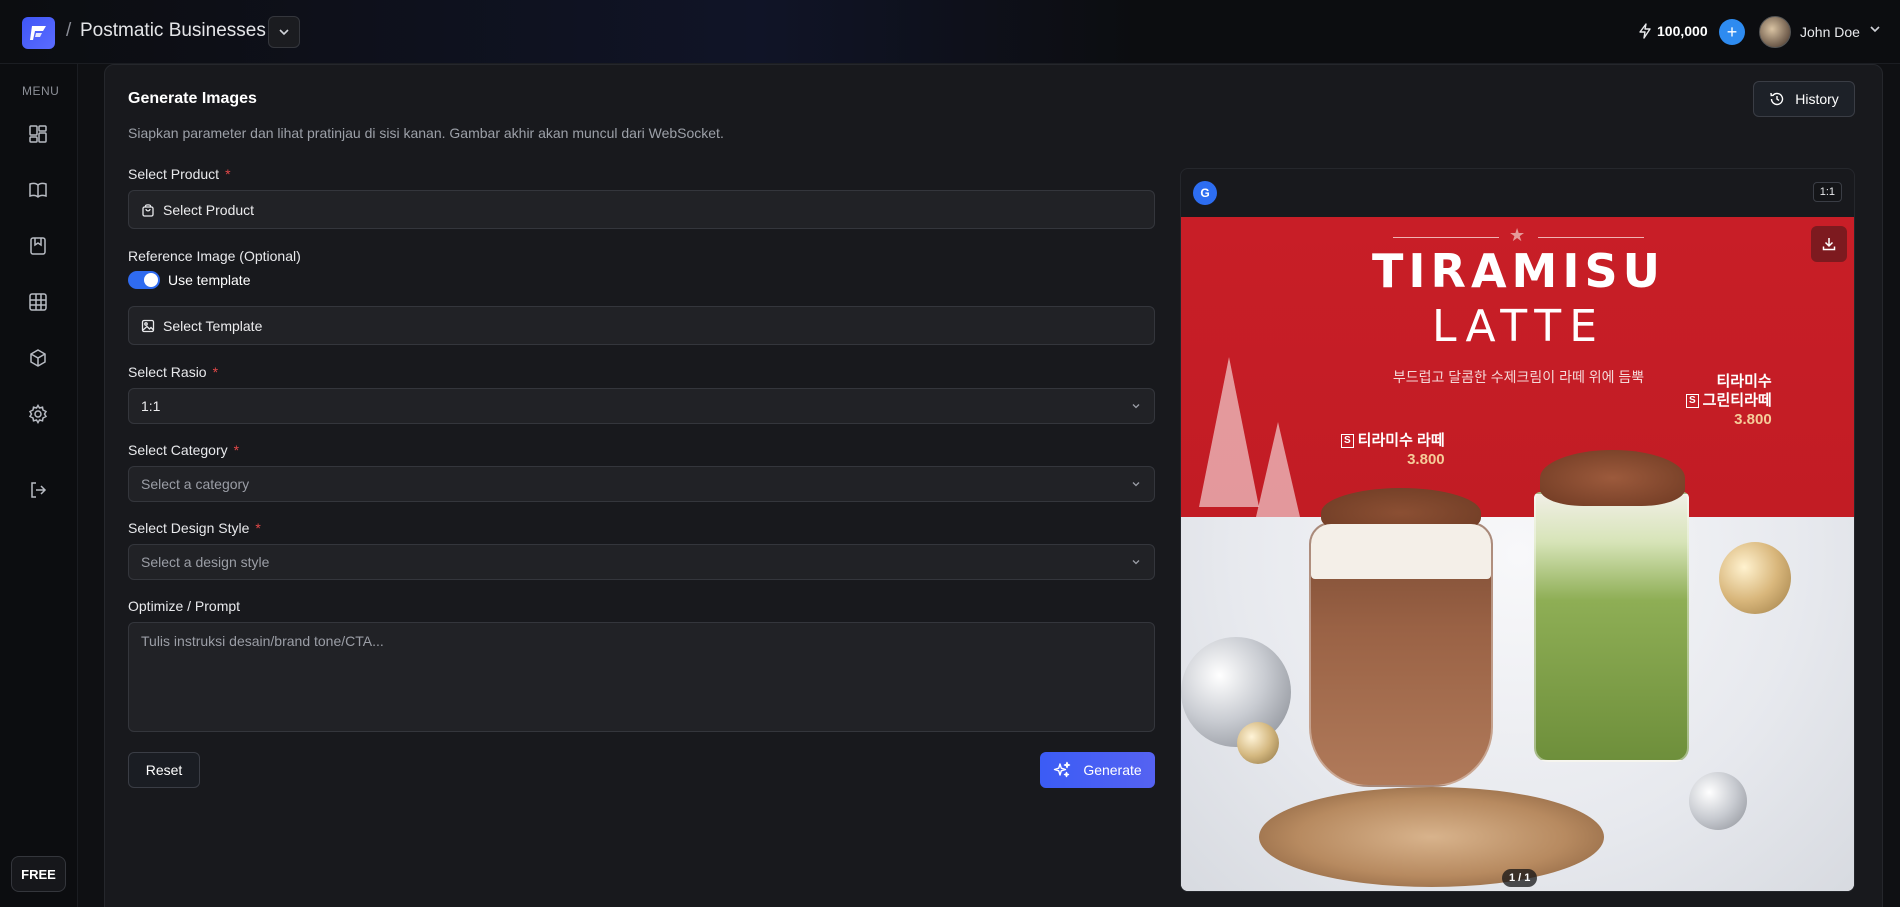 Image resolution: width=1900 pixels, height=907 pixels. I want to click on gear-icon, so click(38, 414).